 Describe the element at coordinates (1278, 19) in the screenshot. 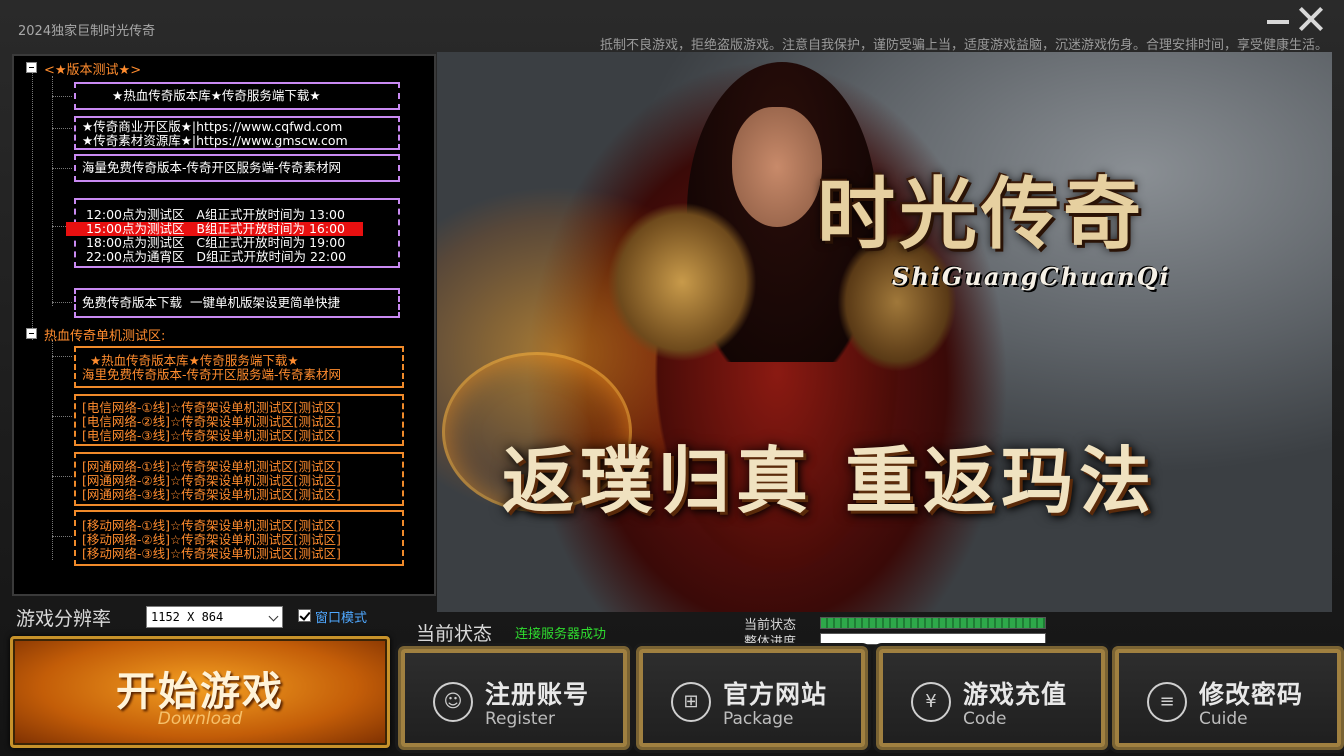

I see `minimize-icon` at that location.